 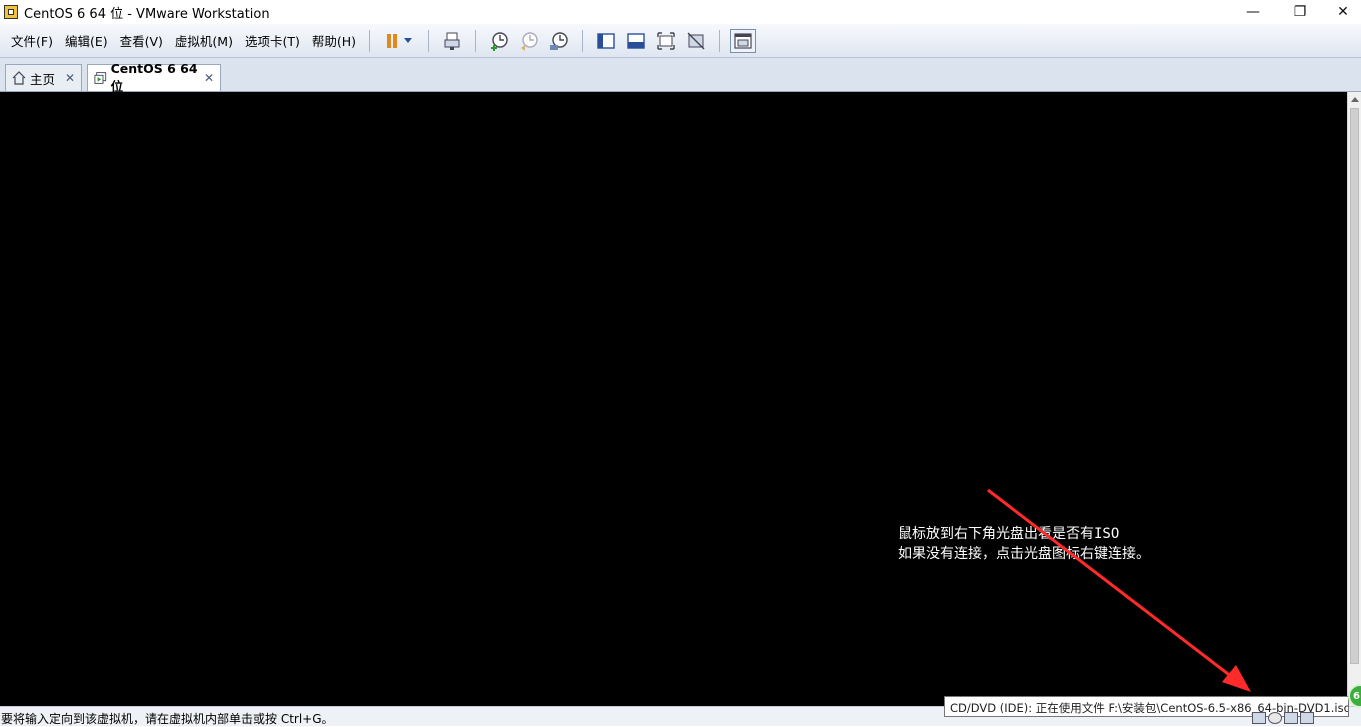 I want to click on thumbnail-view-button, so click(x=743, y=40).